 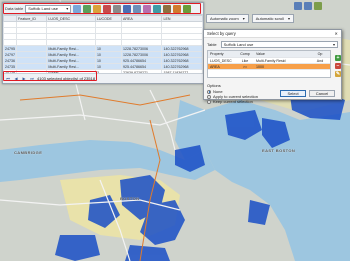 I want to click on remove-condition-icon: −, so click(x=338, y=66).